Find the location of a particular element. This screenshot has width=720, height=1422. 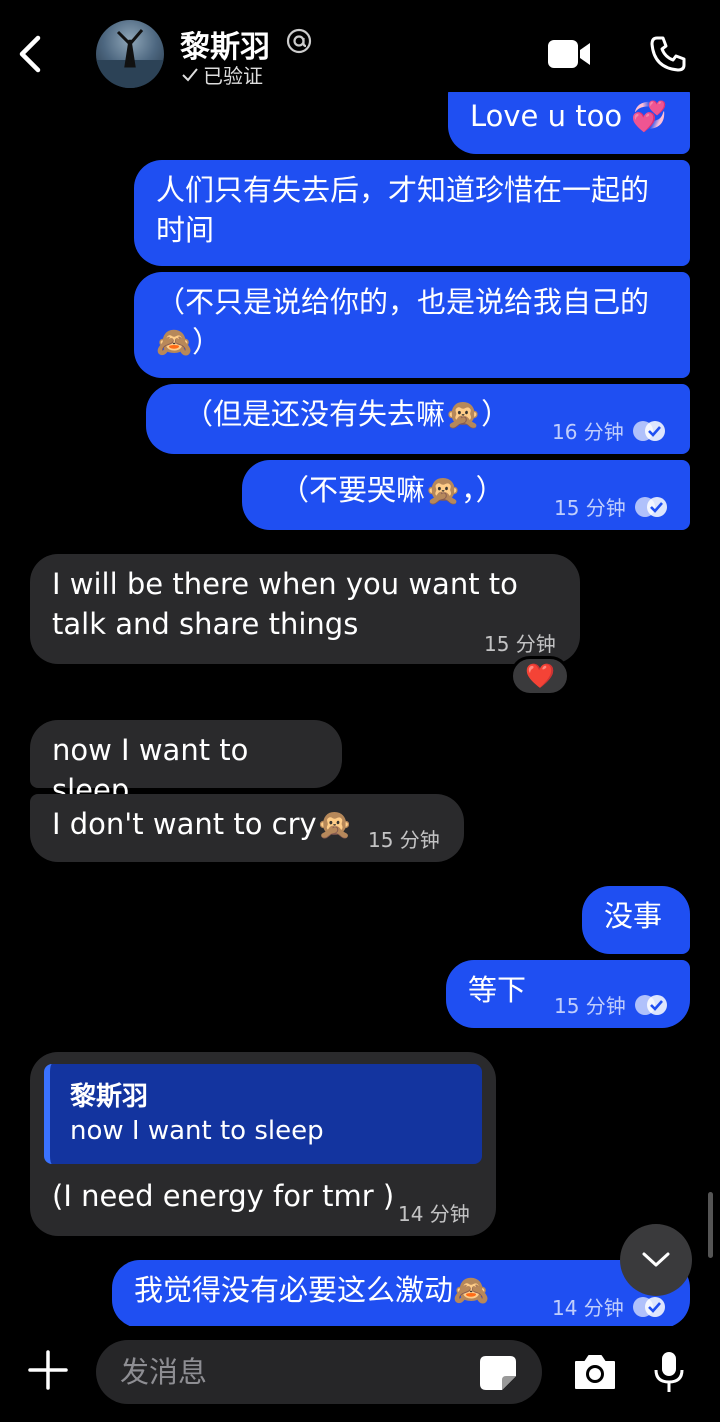

outgoing-message: 人们只有失去后，才知道珍惜在一起的时间 is located at coordinates (412, 213).